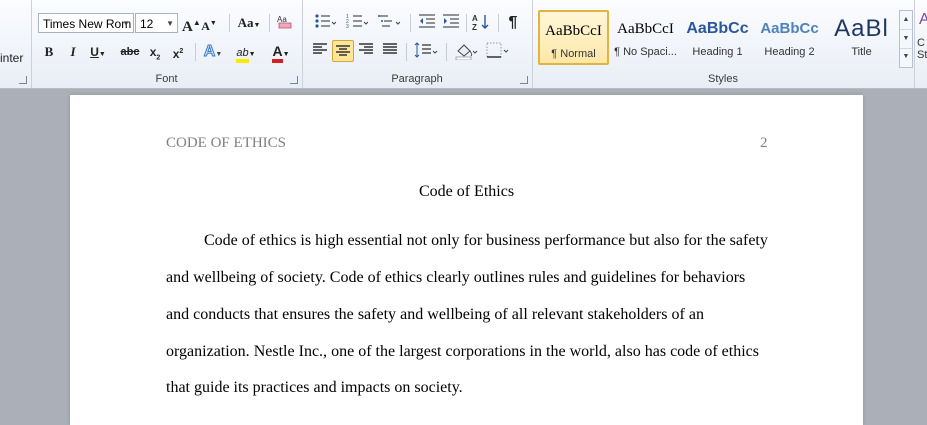  What do you see at coordinates (94, 52) in the screenshot?
I see `underline-label: U` at bounding box center [94, 52].